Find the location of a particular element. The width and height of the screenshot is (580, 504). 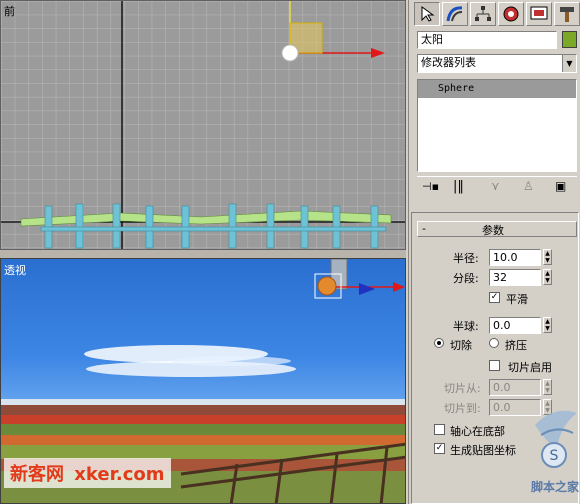

slice-from-label: 切片从: is located at coordinates (462, 388).